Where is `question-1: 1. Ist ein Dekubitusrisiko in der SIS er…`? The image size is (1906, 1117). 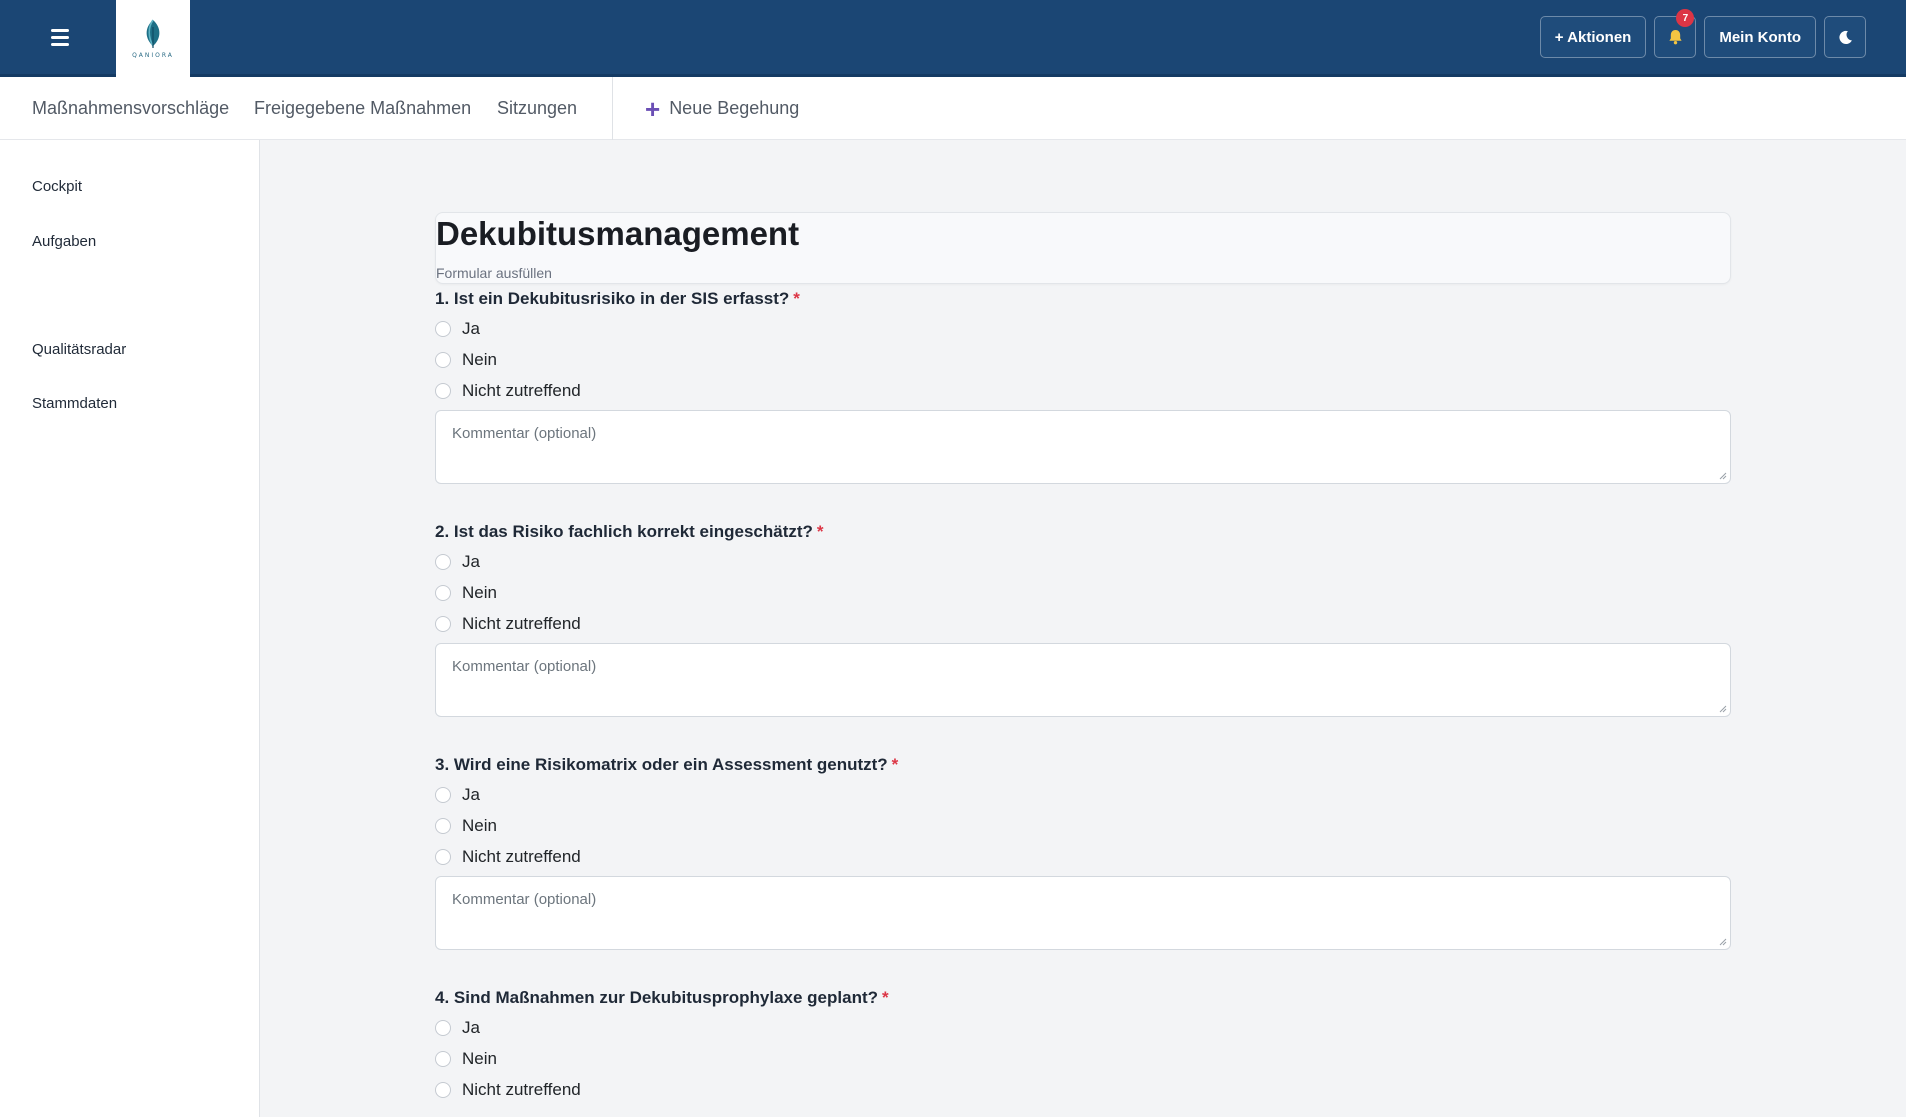
question-1: 1. Ist ein Dekubitusrisiko in der SIS er… is located at coordinates (1083, 386).